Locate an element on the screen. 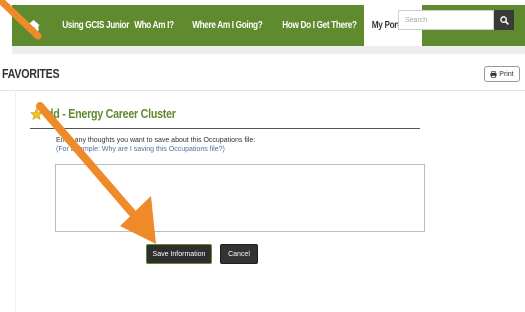 The width and height of the screenshot is (525, 312). cancel-button: Cancel is located at coordinates (239, 254).